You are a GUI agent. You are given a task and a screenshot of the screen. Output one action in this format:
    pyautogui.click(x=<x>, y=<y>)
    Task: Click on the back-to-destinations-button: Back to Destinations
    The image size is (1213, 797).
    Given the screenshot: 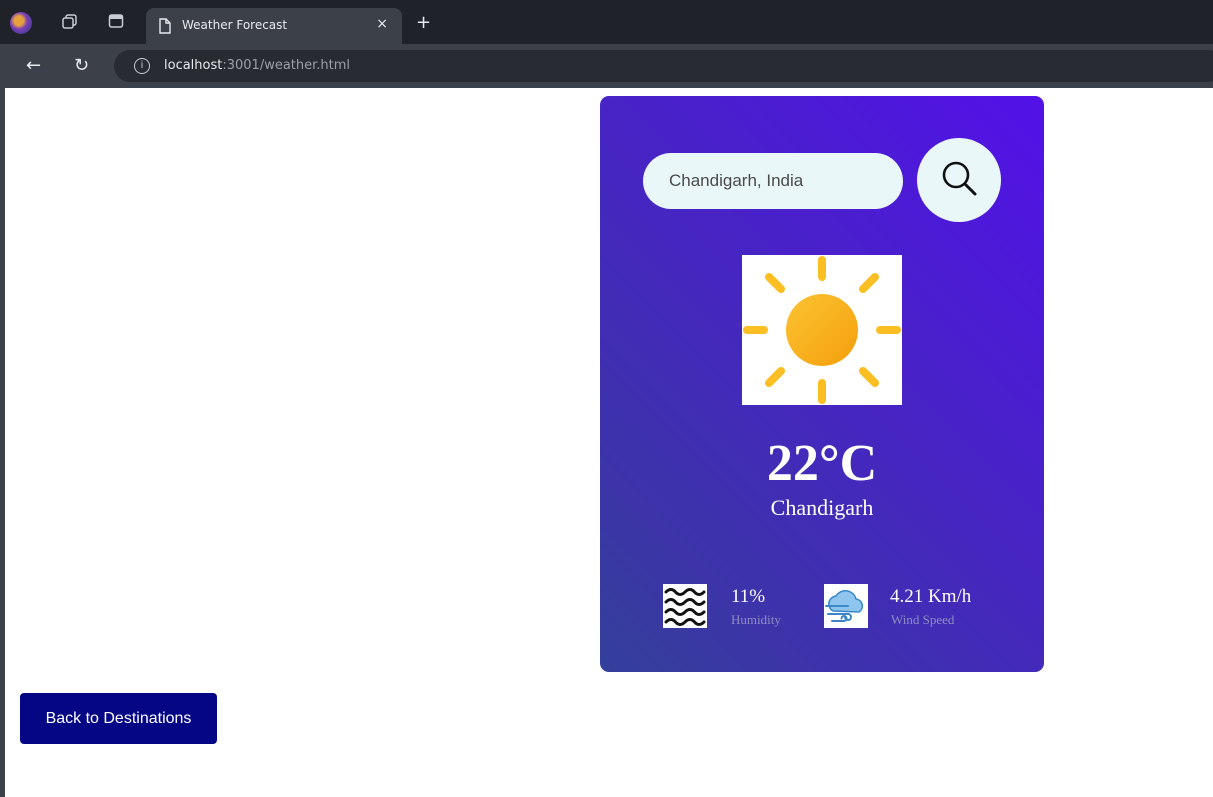 What is the action you would take?
    pyautogui.click(x=118, y=718)
    